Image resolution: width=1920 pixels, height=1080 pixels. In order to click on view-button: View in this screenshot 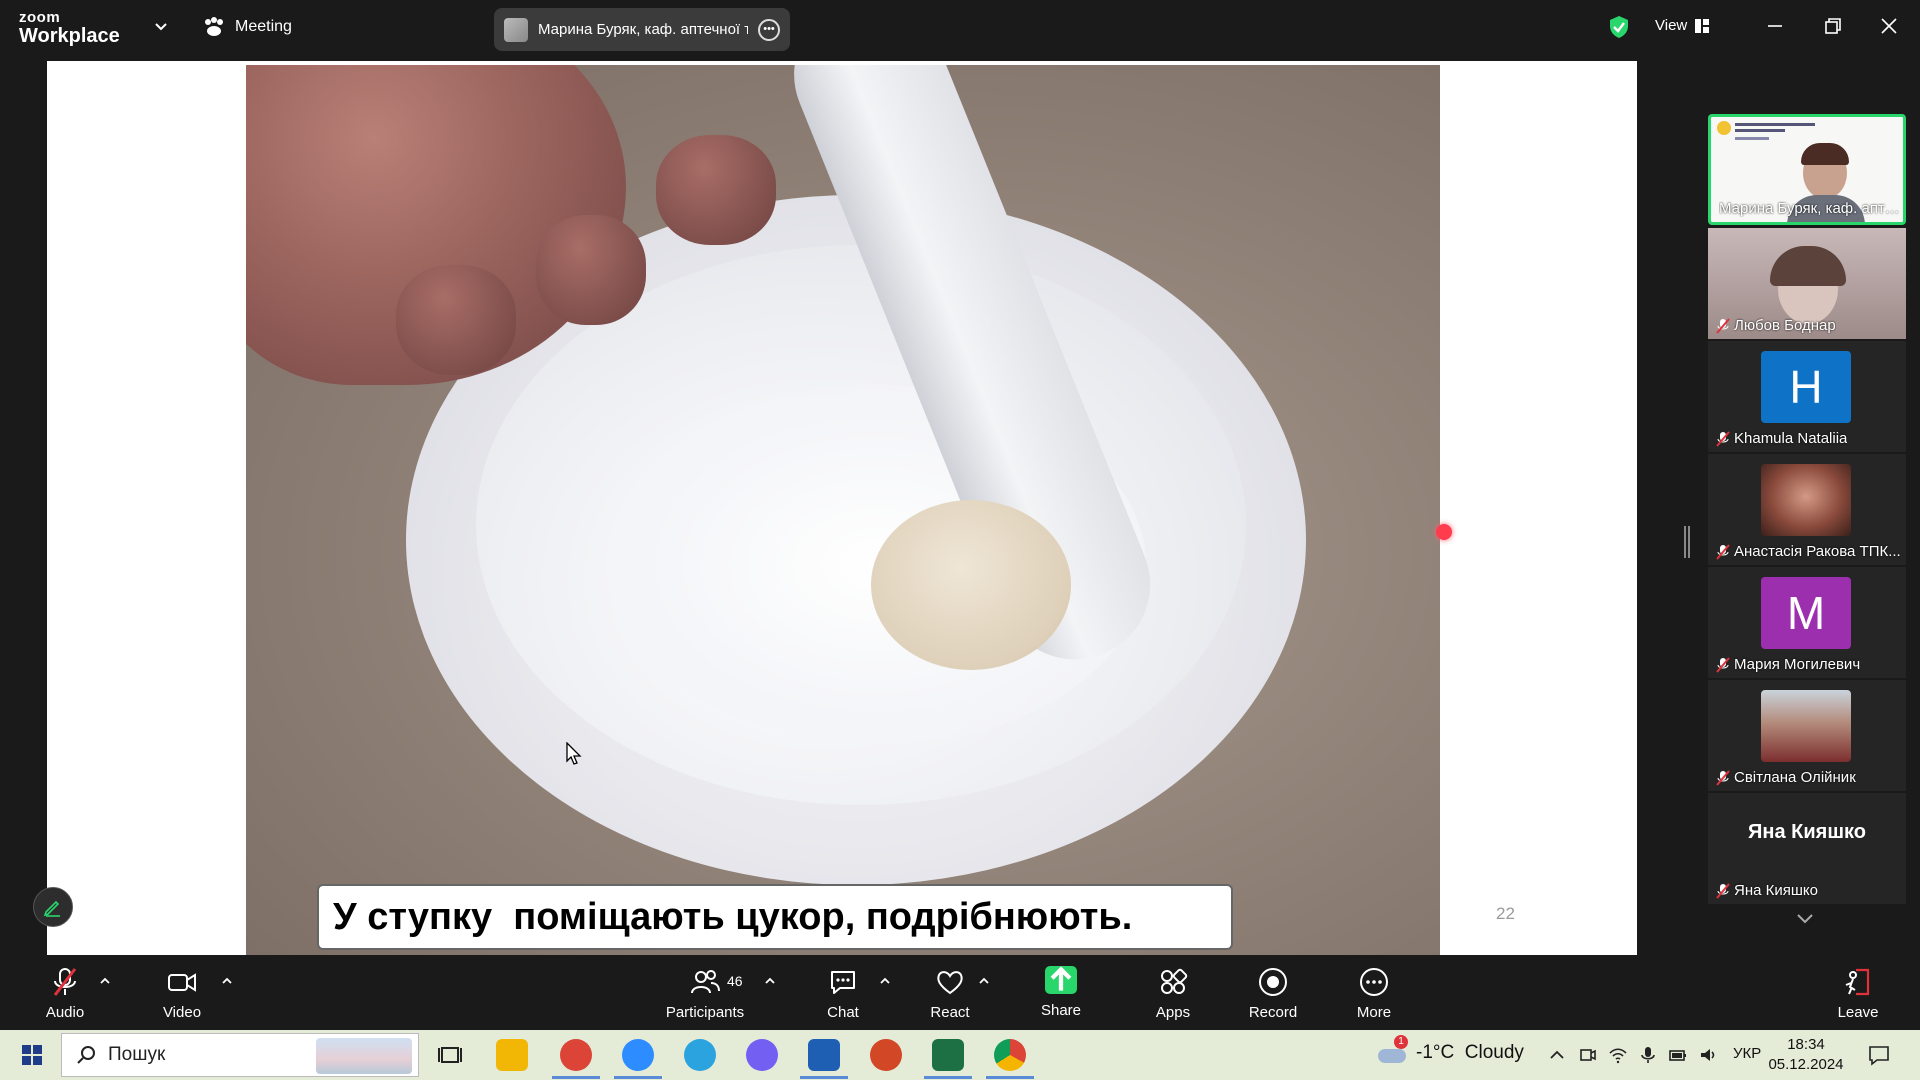, I will do `click(1682, 25)`.